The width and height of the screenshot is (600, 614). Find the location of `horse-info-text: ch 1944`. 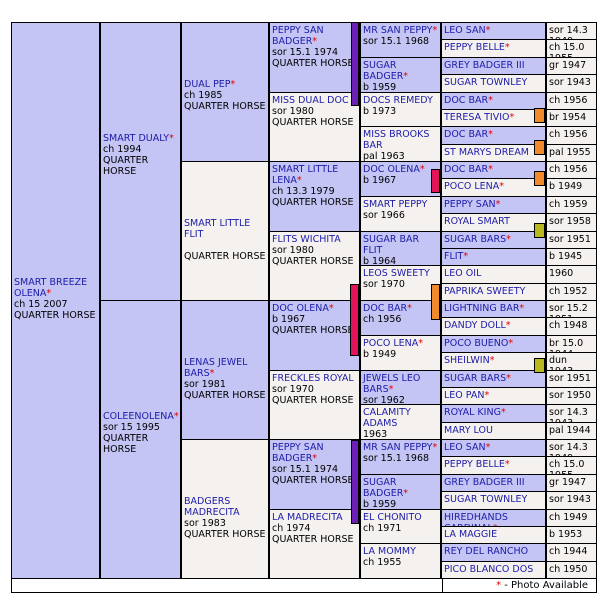

horse-info-text: ch 1944 is located at coordinates (568, 551).